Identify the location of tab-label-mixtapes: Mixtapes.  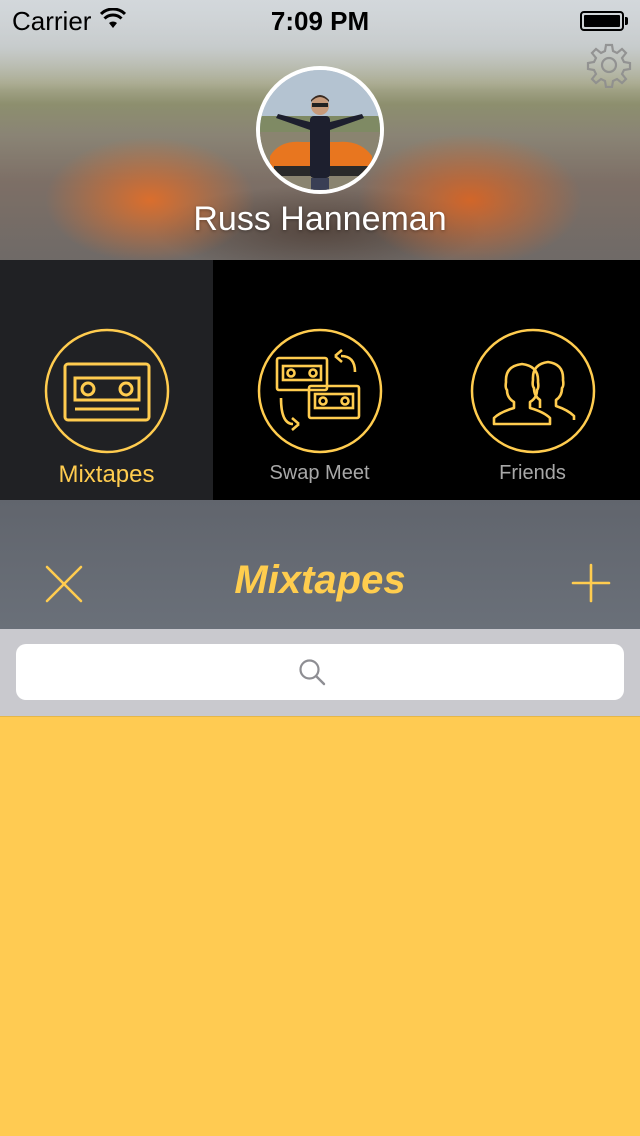
(106, 474).